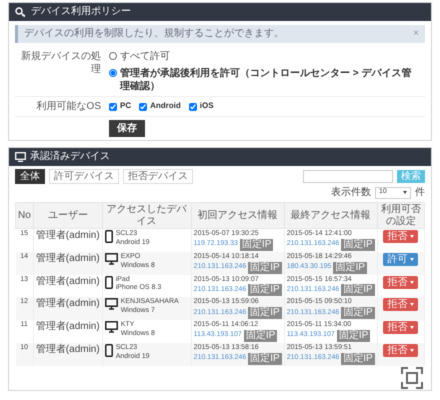 The image size is (440, 400). What do you see at coordinates (158, 176) in the screenshot?
I see `filter-tab: 拒否デバイス` at bounding box center [158, 176].